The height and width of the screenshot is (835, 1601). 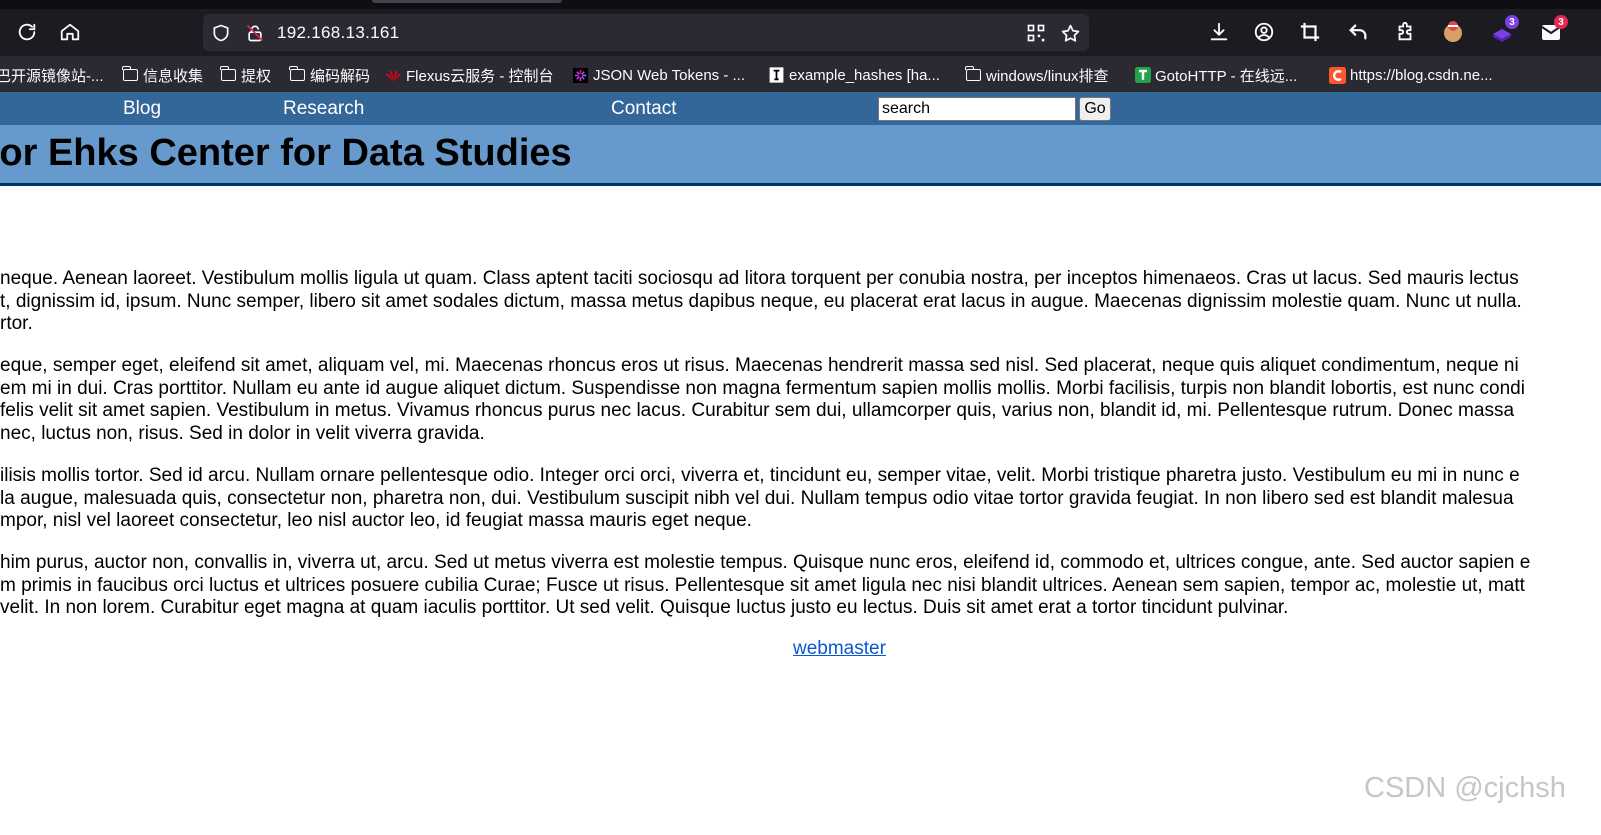 I want to click on paragraph-line: rtor., so click(x=16, y=323).